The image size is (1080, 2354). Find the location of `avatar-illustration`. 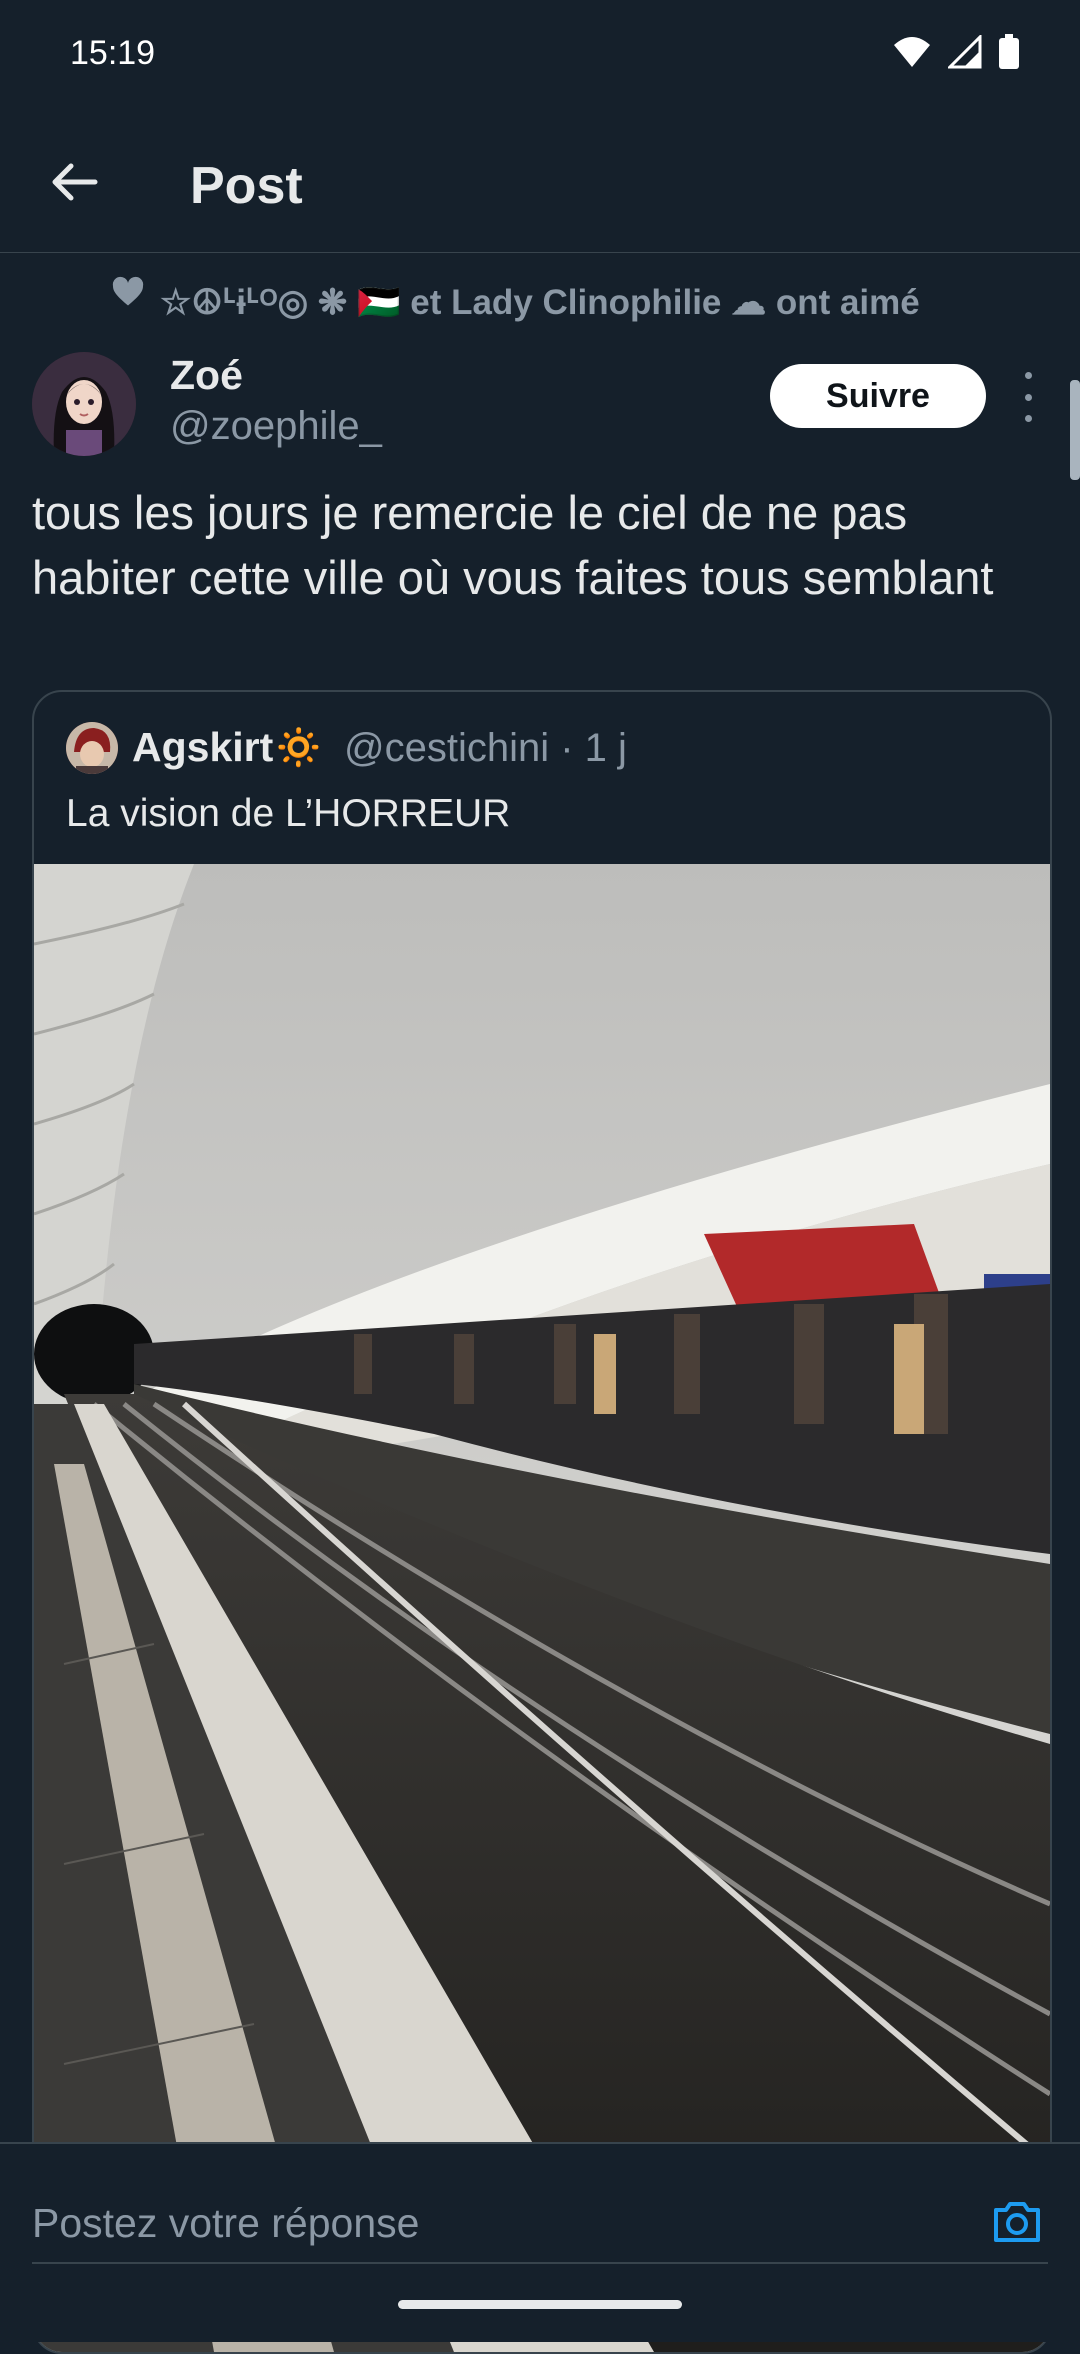

avatar-illustration is located at coordinates (84, 404).